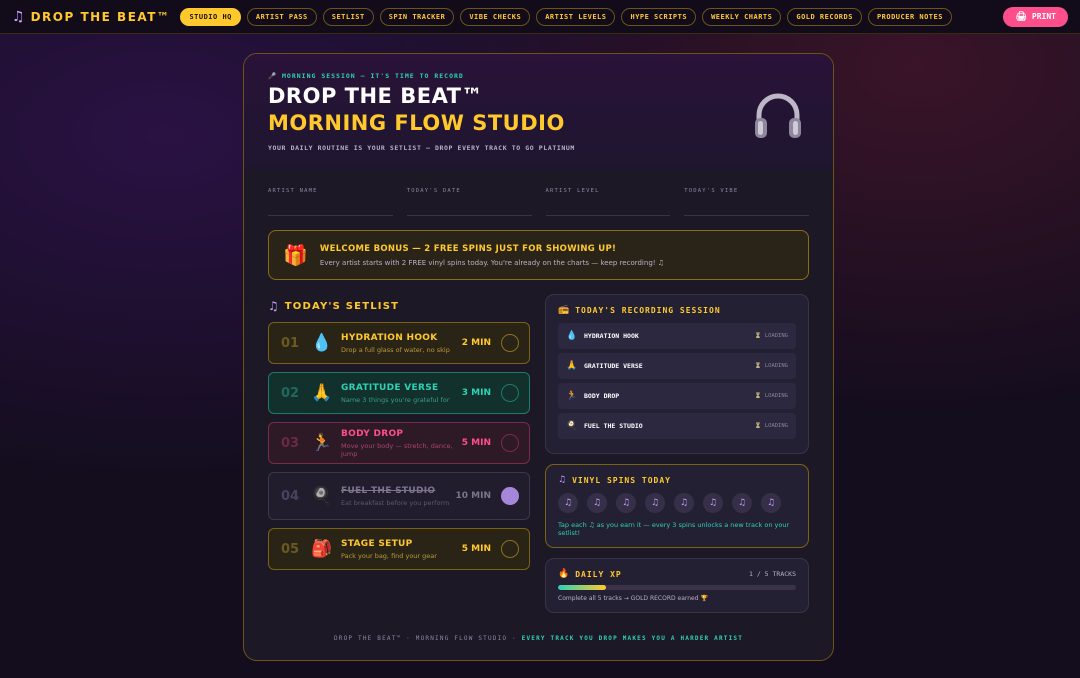 Image resolution: width=1080 pixels, height=678 pixels. Describe the element at coordinates (322, 549) in the screenshot. I see `track-emoji-icon: 🎒` at that location.